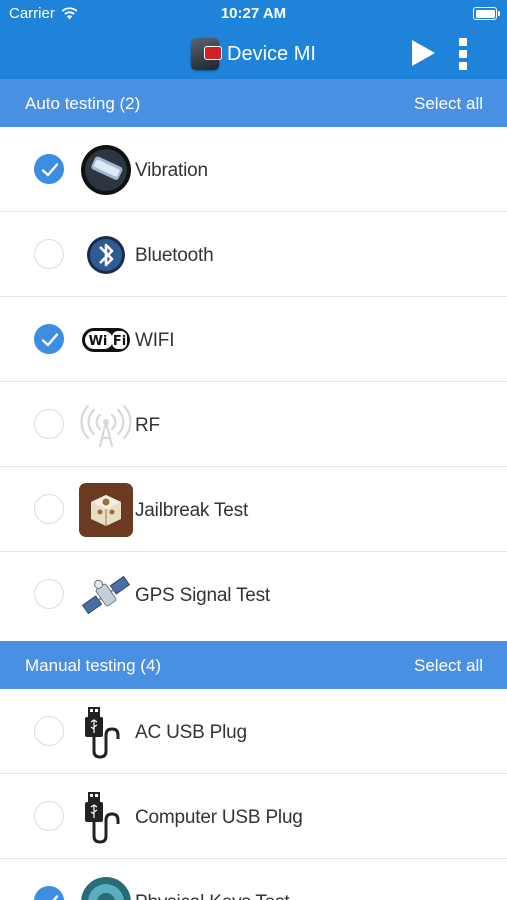 This screenshot has height=900, width=507. I want to click on antenna-icon, so click(106, 426).